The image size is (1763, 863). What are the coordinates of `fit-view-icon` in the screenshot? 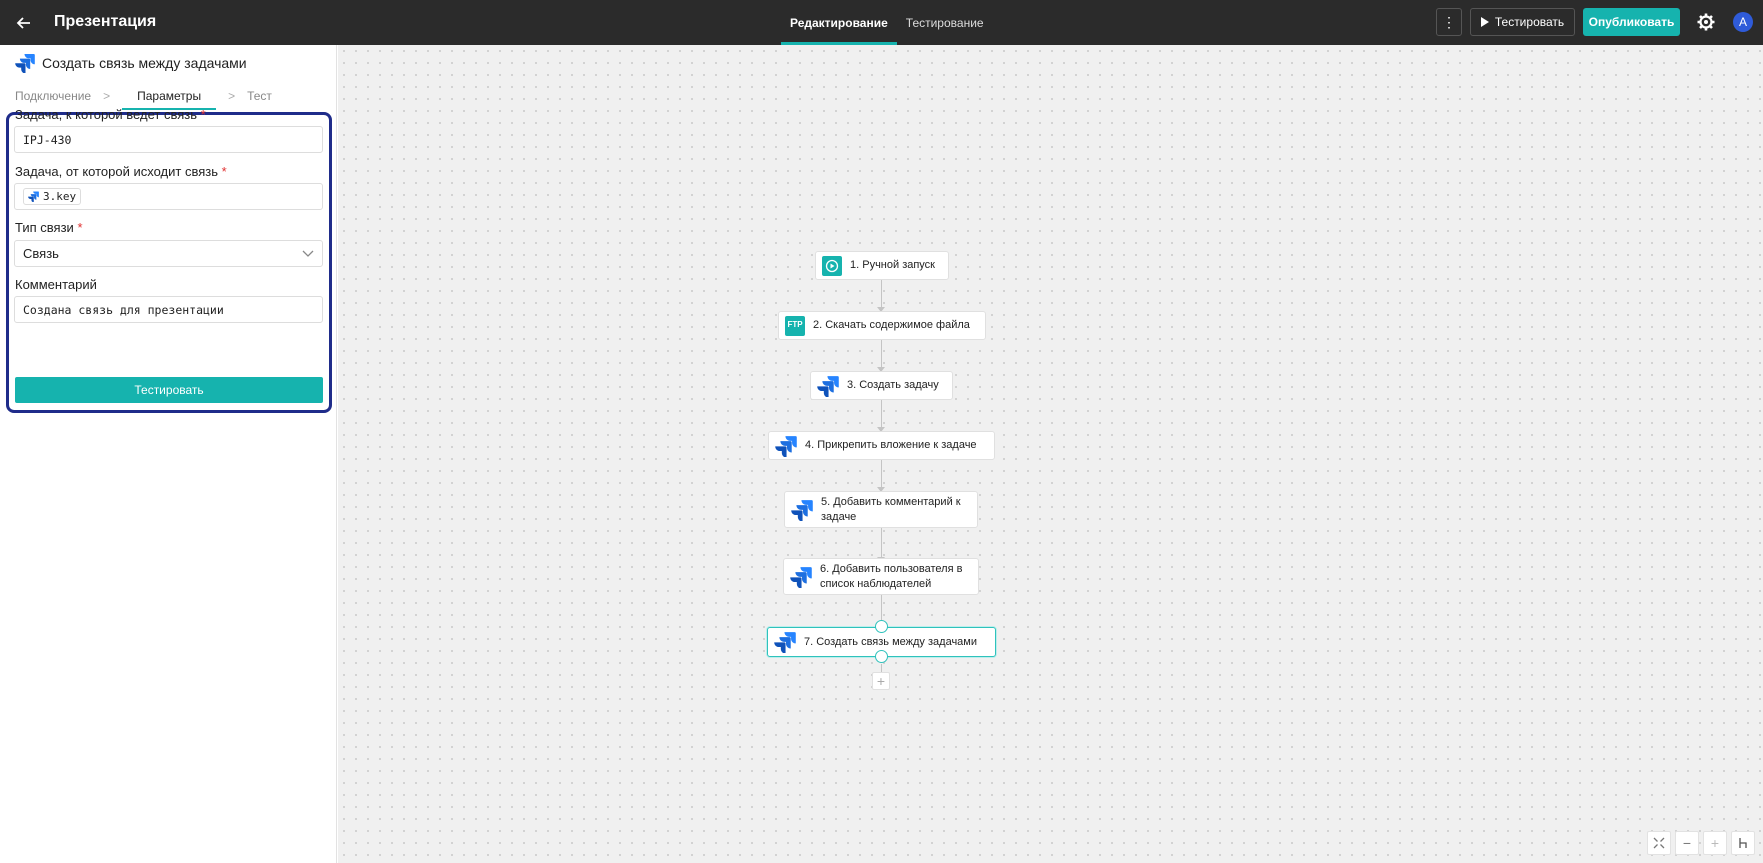 It's located at (1659, 843).